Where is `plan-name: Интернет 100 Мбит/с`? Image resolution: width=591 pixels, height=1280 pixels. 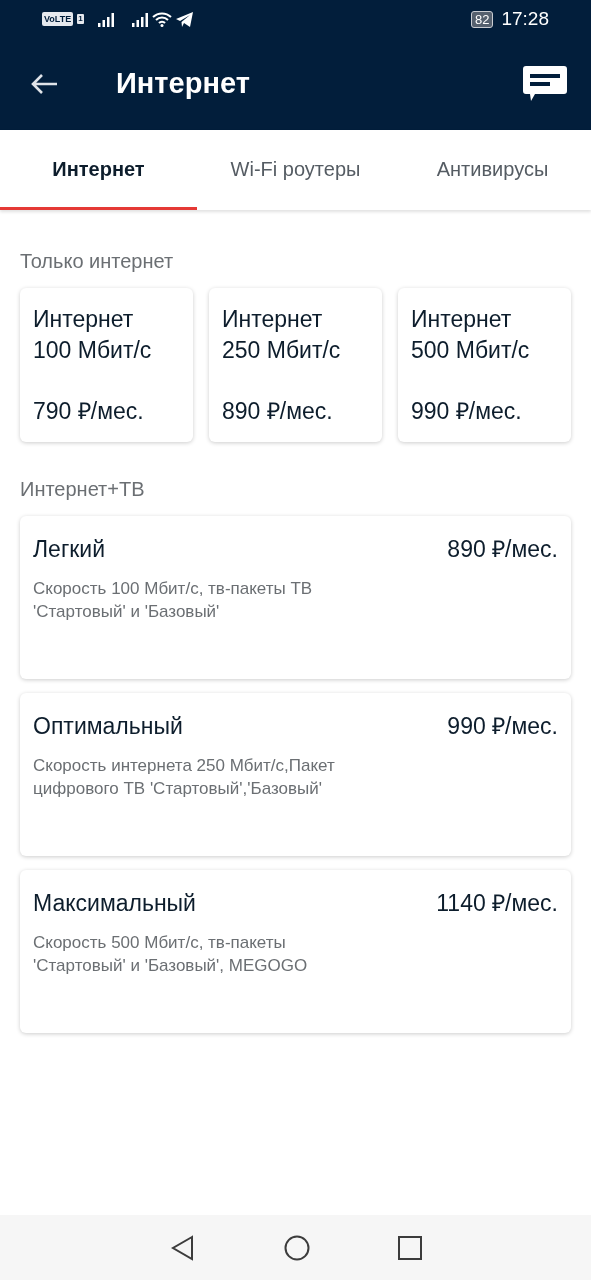
plan-name: Интернет 100 Мбит/с is located at coordinates (93, 335).